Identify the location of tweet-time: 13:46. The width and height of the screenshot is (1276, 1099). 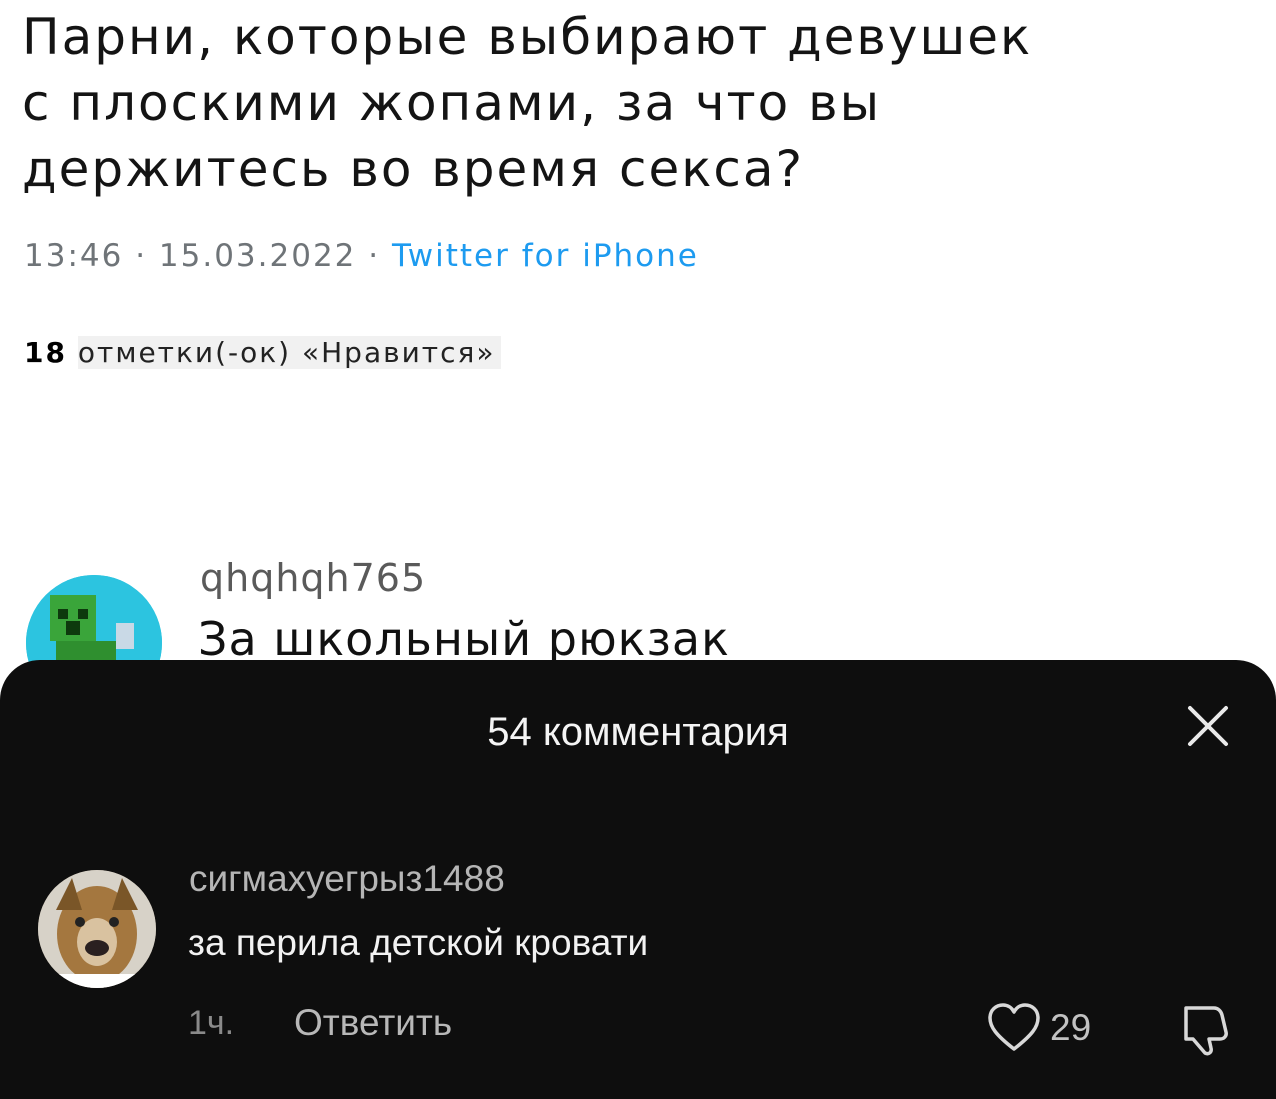
(74, 256).